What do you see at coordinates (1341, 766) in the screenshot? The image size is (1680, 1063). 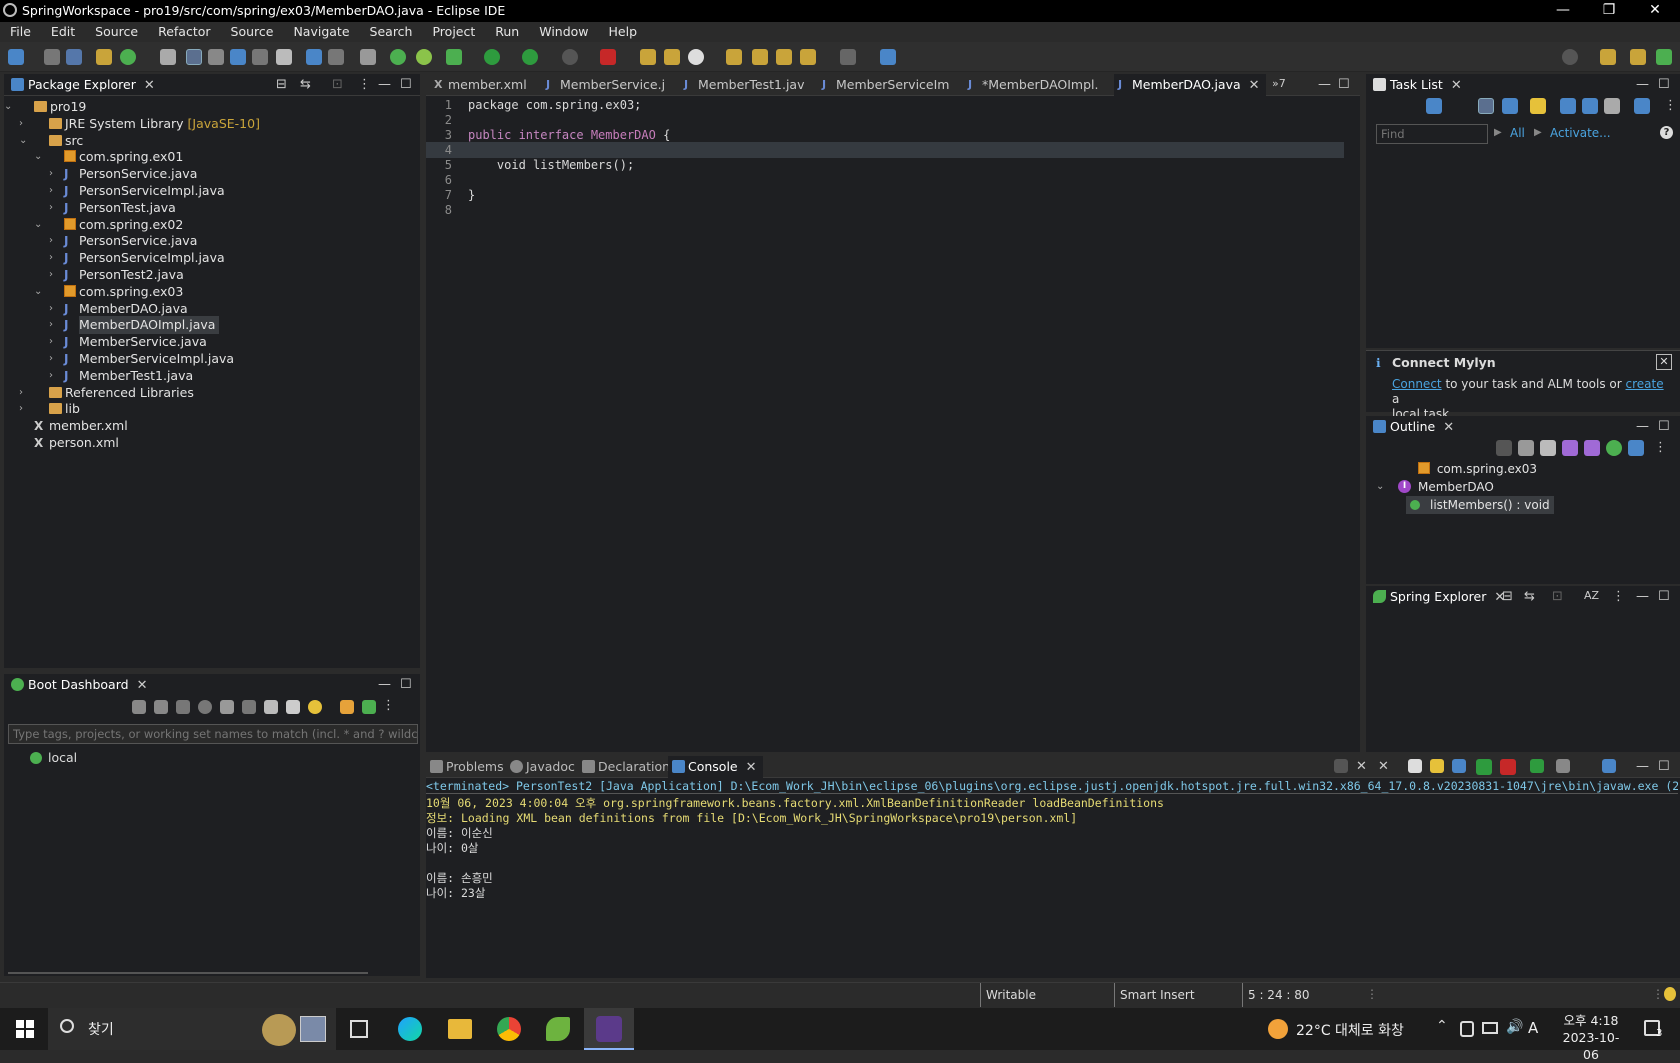 I see `terminate-icon` at bounding box center [1341, 766].